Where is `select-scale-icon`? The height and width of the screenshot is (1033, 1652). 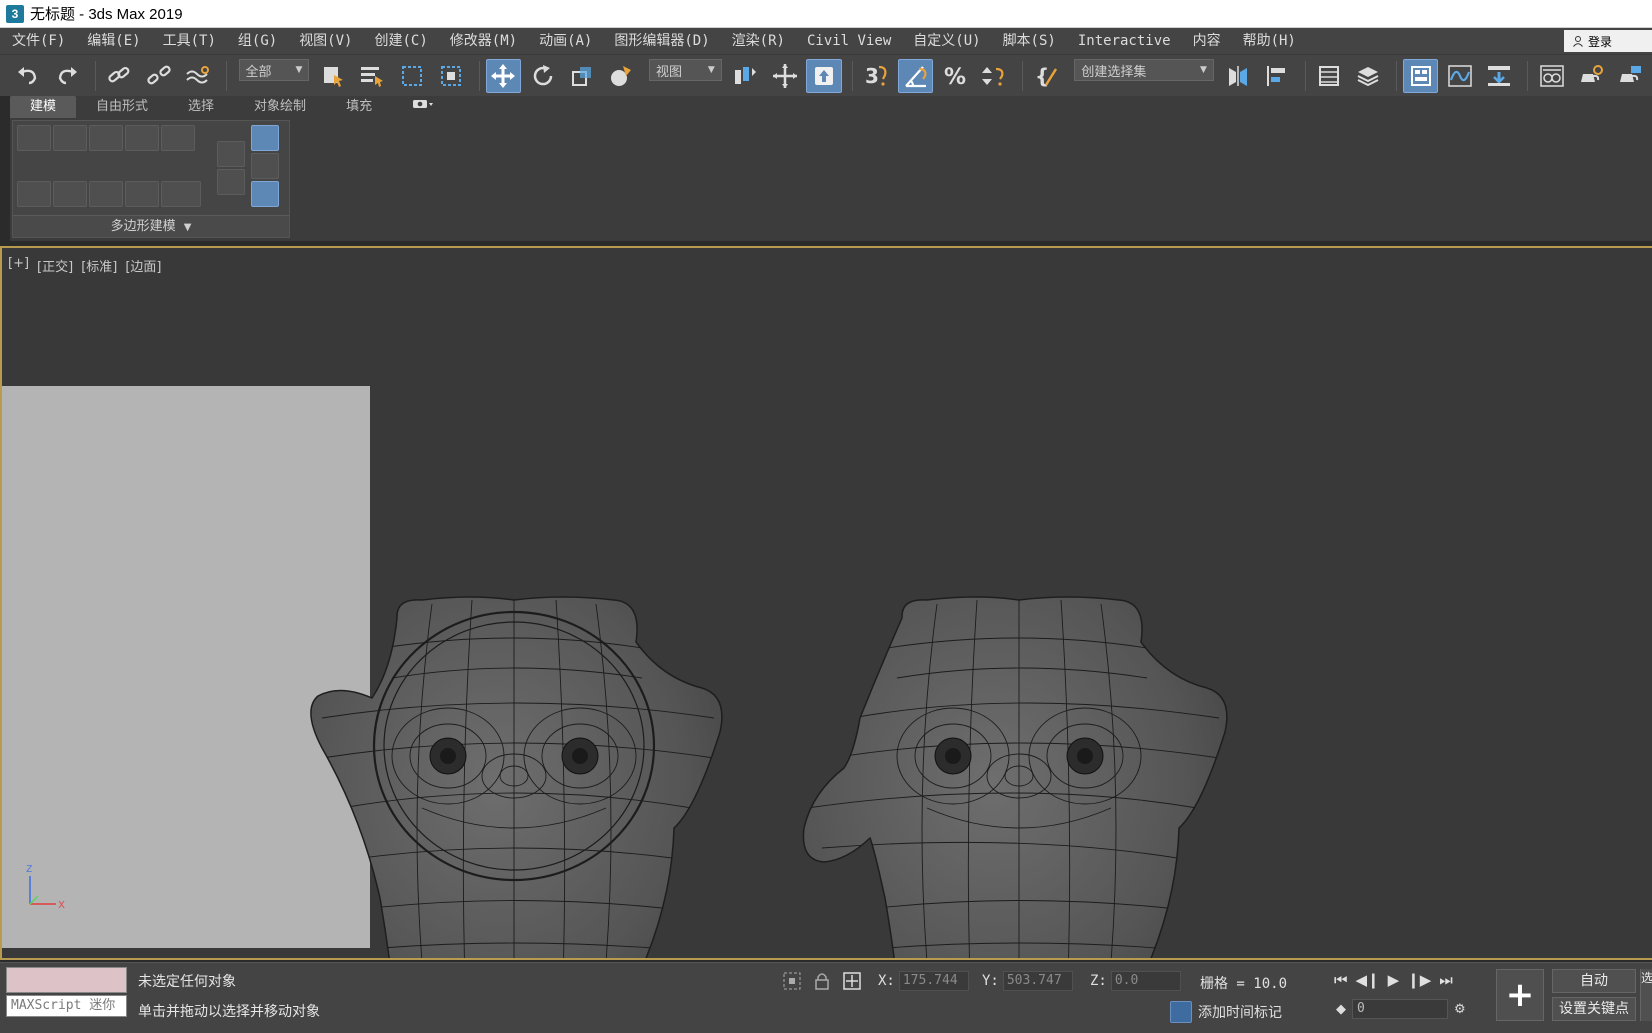 select-scale-icon is located at coordinates (581, 76).